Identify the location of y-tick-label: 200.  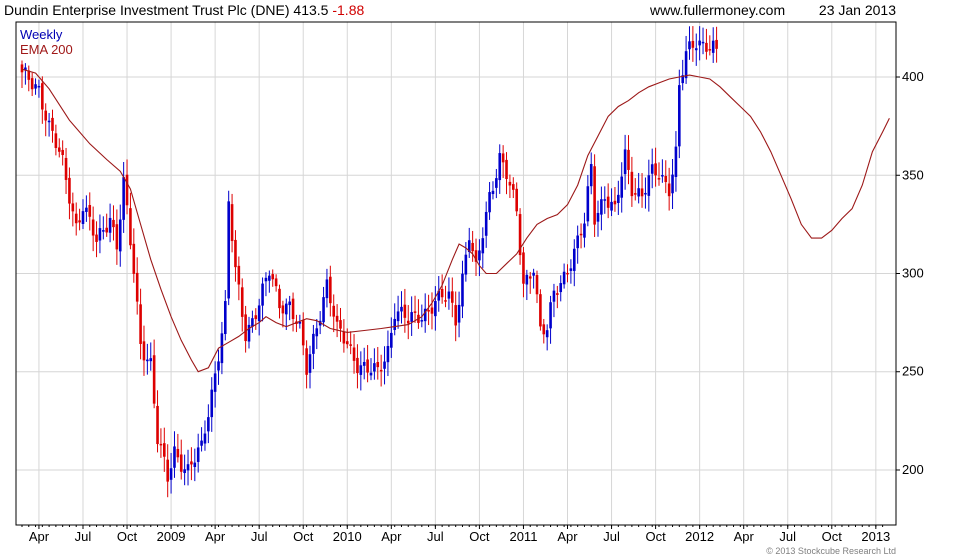
(913, 469).